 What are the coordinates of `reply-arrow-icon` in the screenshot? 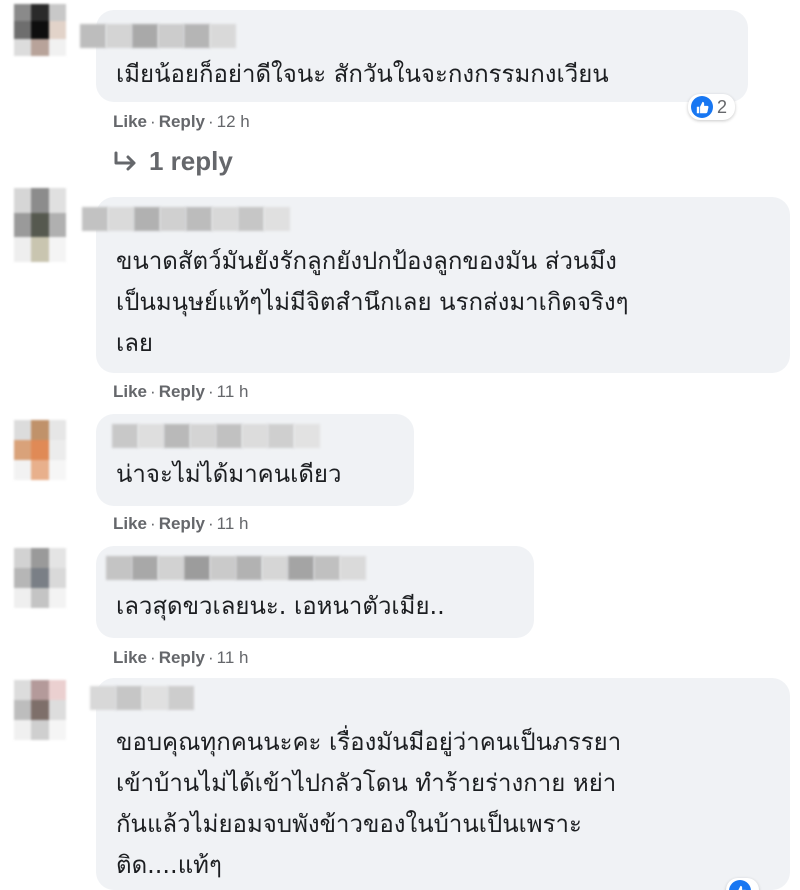 It's located at (125, 160).